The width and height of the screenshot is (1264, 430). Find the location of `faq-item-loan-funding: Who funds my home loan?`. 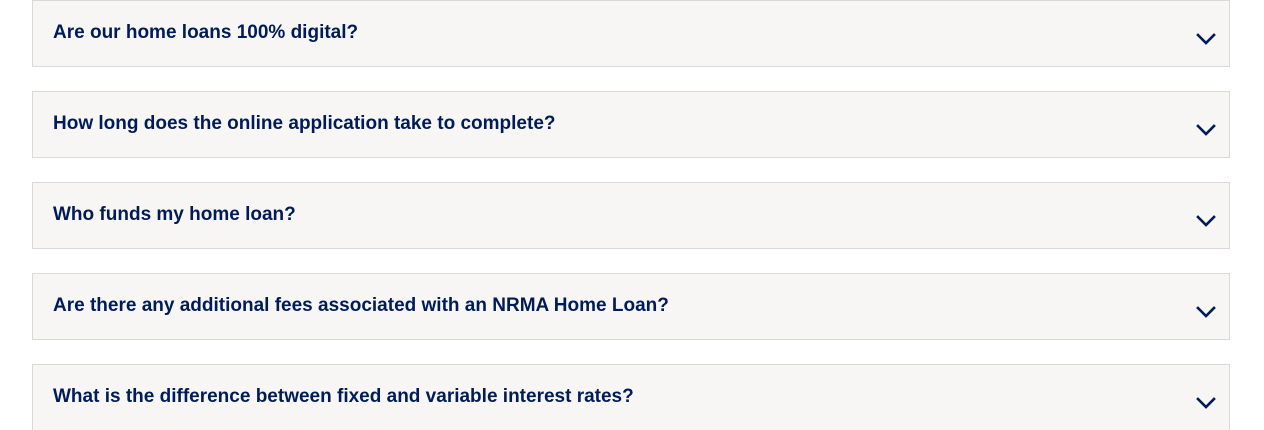

faq-item-loan-funding: Who funds my home loan? is located at coordinates (631, 215).